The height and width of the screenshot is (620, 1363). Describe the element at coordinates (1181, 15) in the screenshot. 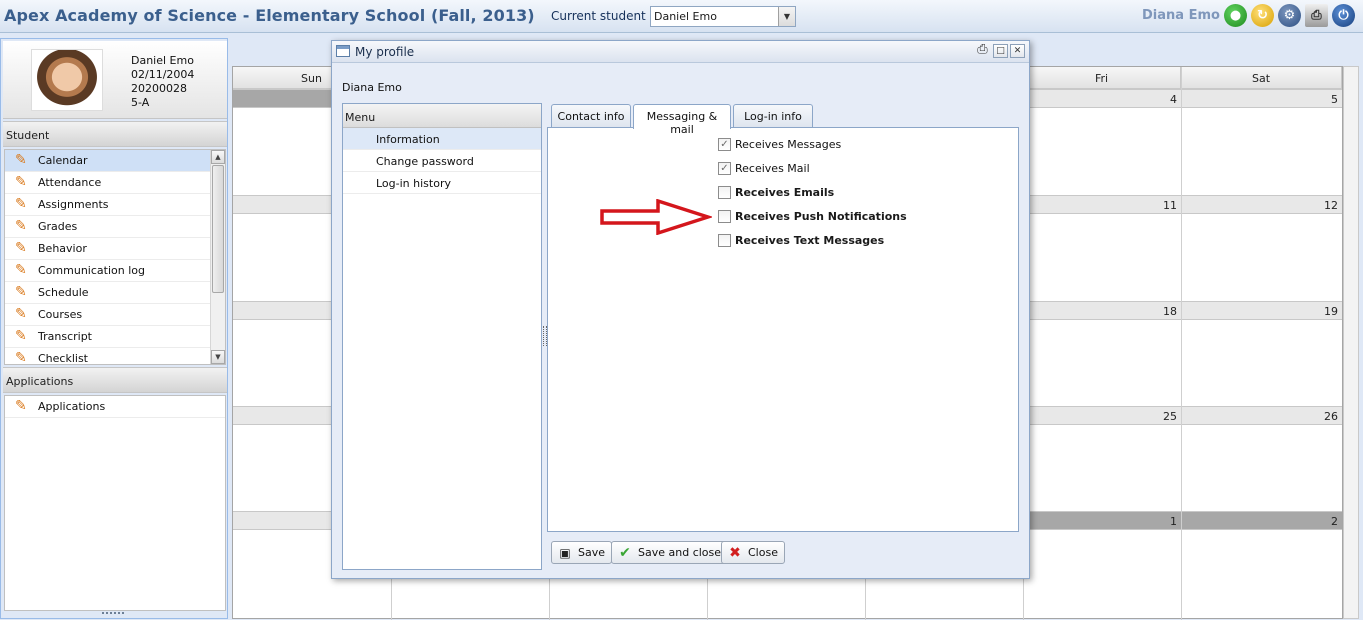

I see `logged-in-user: Diana Emo` at that location.